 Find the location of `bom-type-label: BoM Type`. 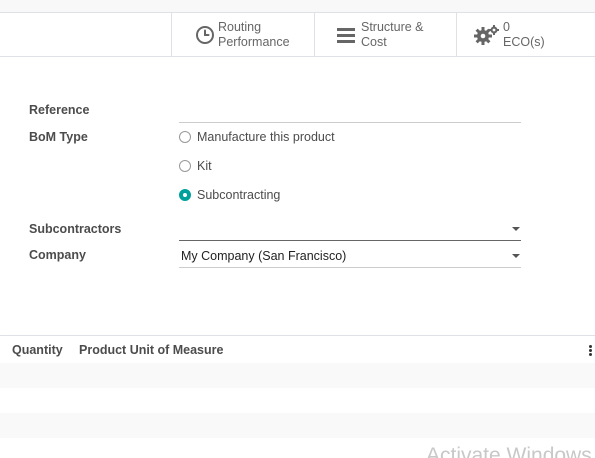

bom-type-label: BoM Type is located at coordinates (58, 137).